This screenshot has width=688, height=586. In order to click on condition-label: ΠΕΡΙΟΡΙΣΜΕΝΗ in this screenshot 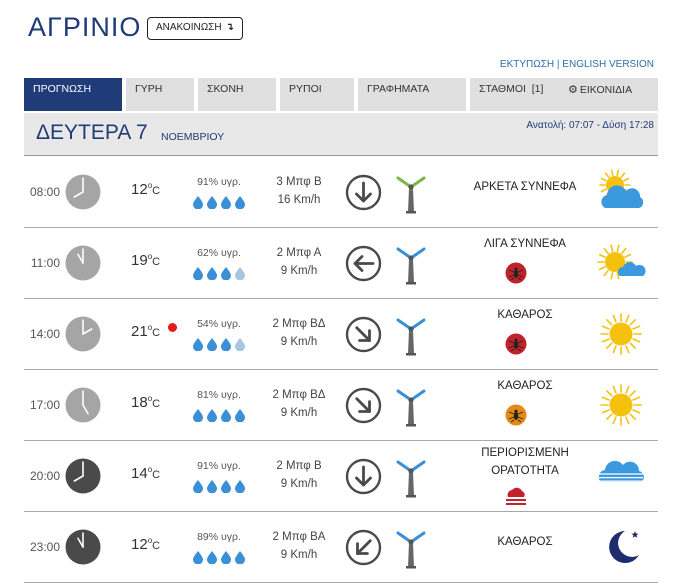, I will do `click(525, 453)`.